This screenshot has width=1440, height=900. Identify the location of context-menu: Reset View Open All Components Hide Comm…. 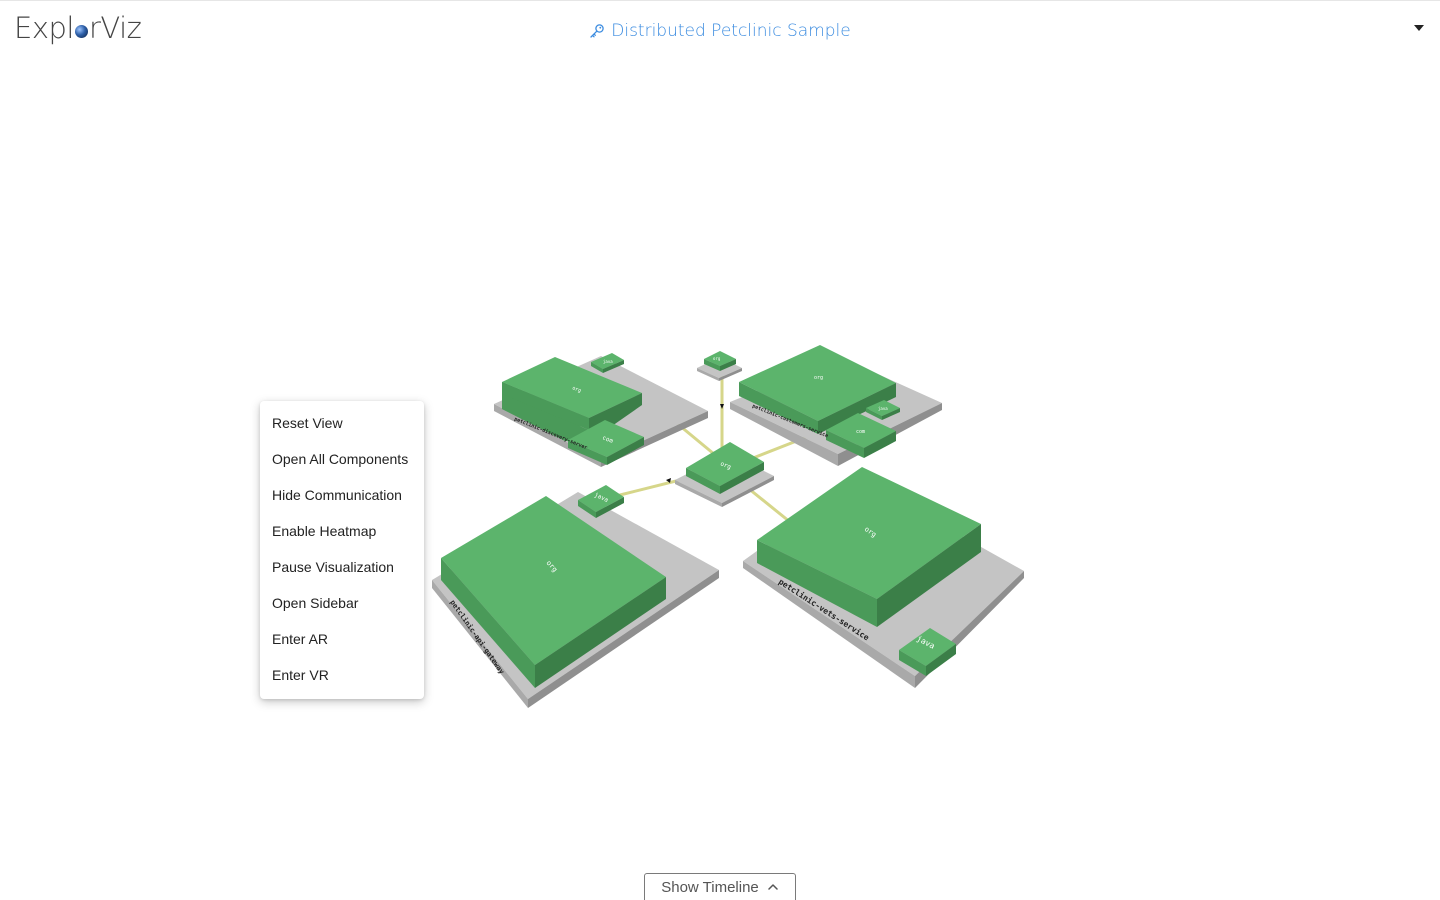
(342, 550).